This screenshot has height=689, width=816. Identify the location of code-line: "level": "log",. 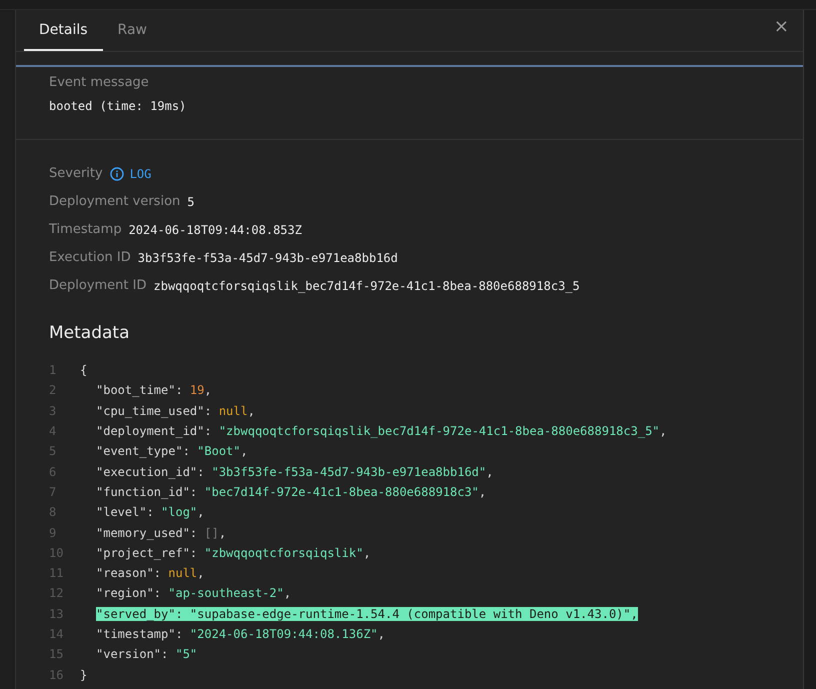
(150, 512).